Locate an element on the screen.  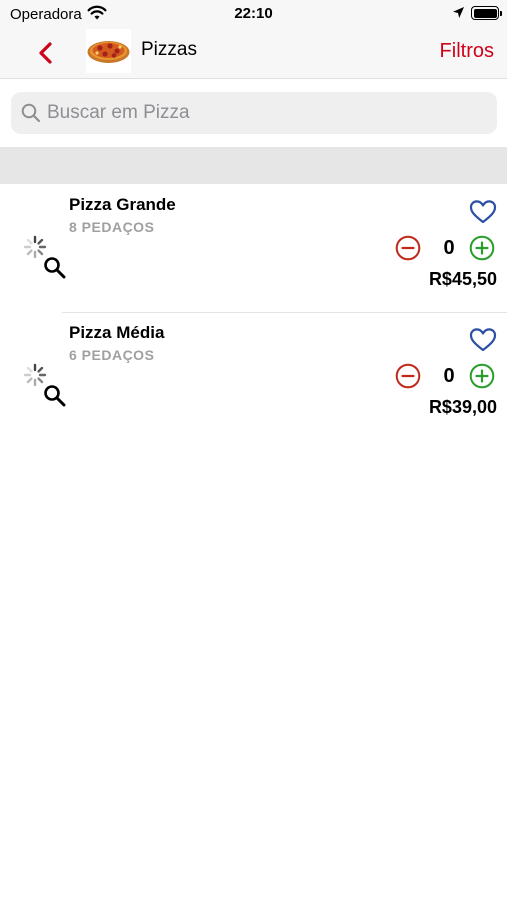
back-button is located at coordinates (46, 53).